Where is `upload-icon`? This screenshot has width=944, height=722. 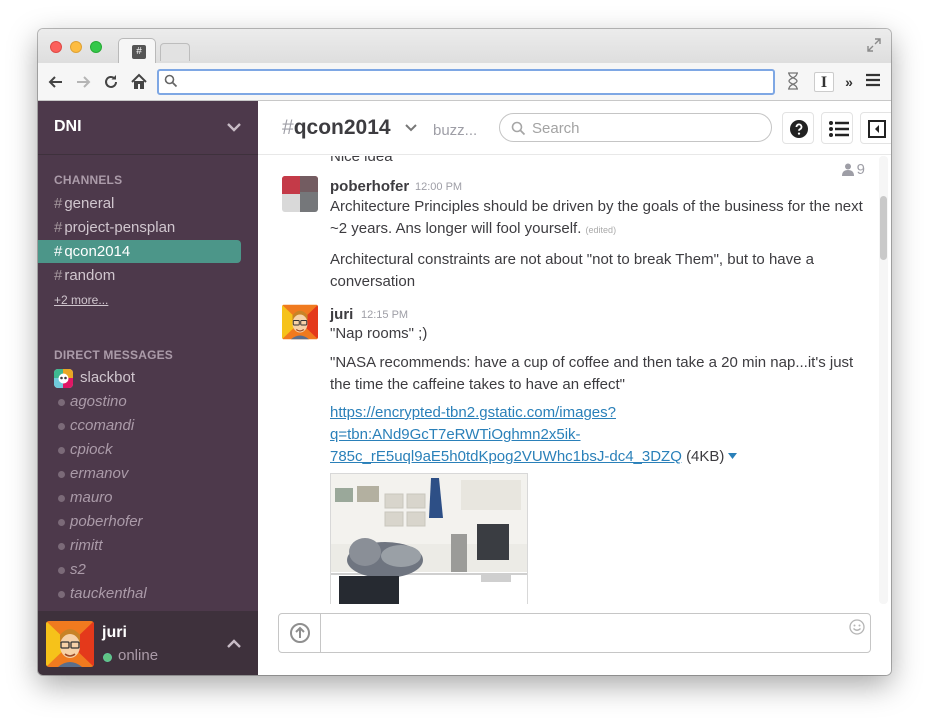 upload-icon is located at coordinates (300, 633).